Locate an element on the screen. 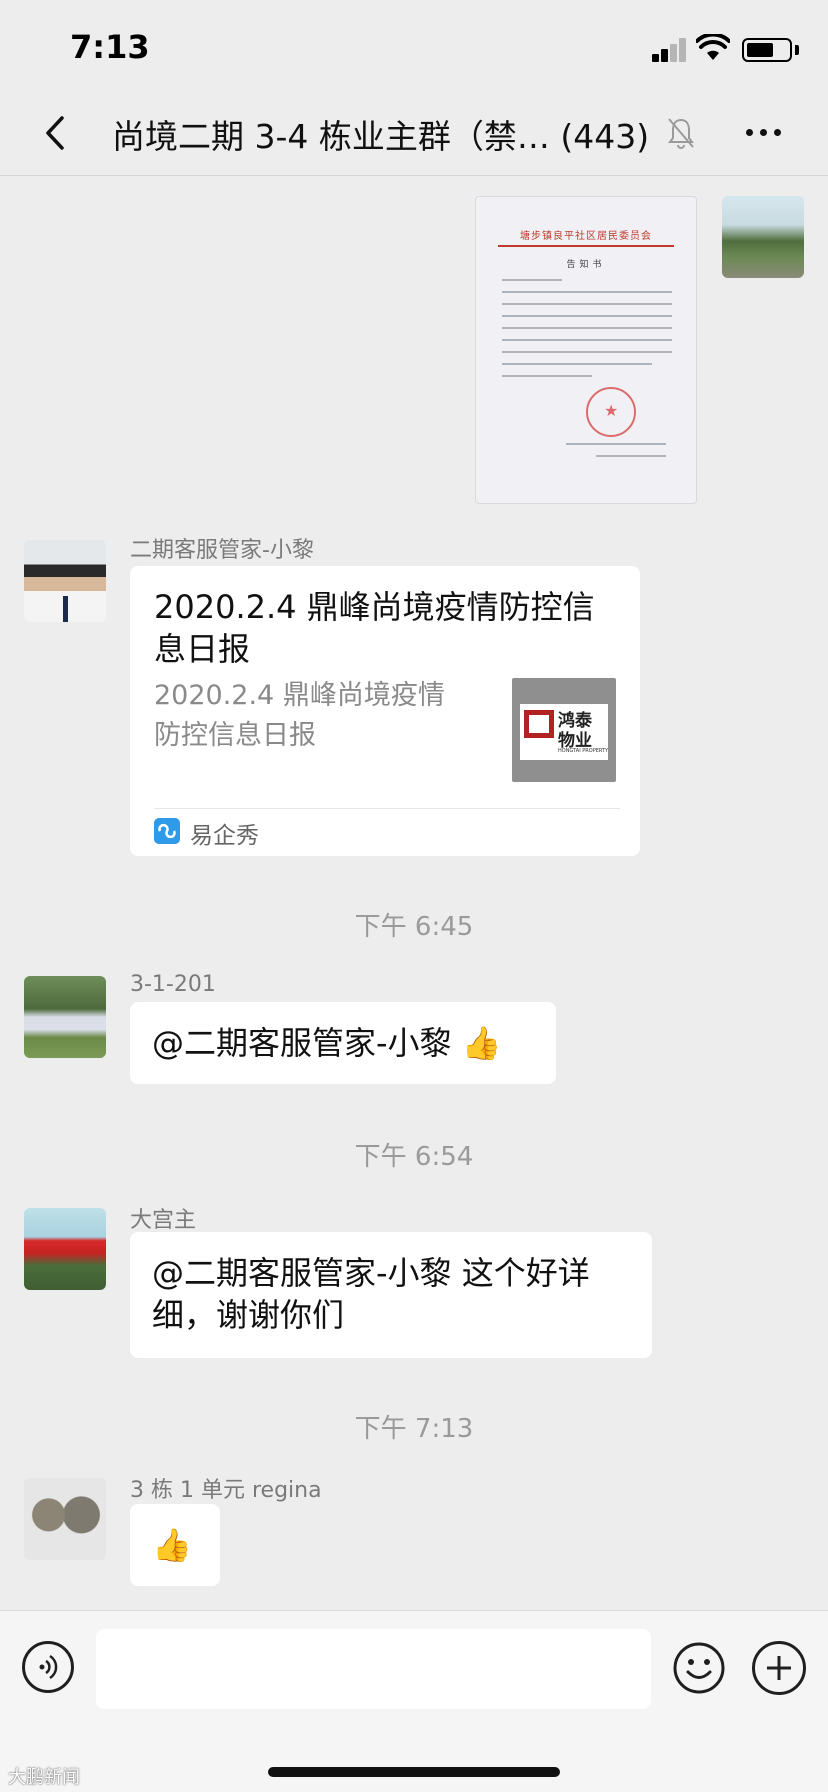  battery-cap is located at coordinates (797, 50).